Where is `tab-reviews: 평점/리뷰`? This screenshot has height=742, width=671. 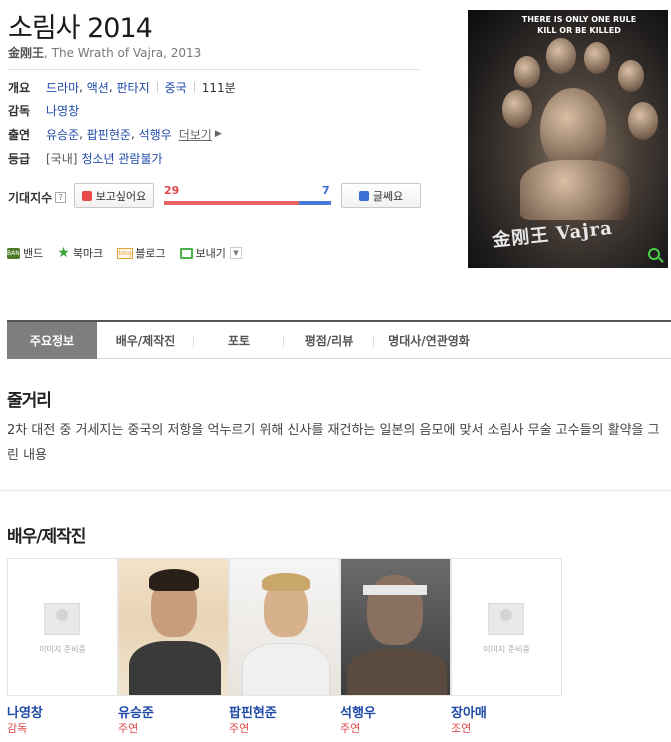
tab-reviews: 평점/리뷰 is located at coordinates (329, 340).